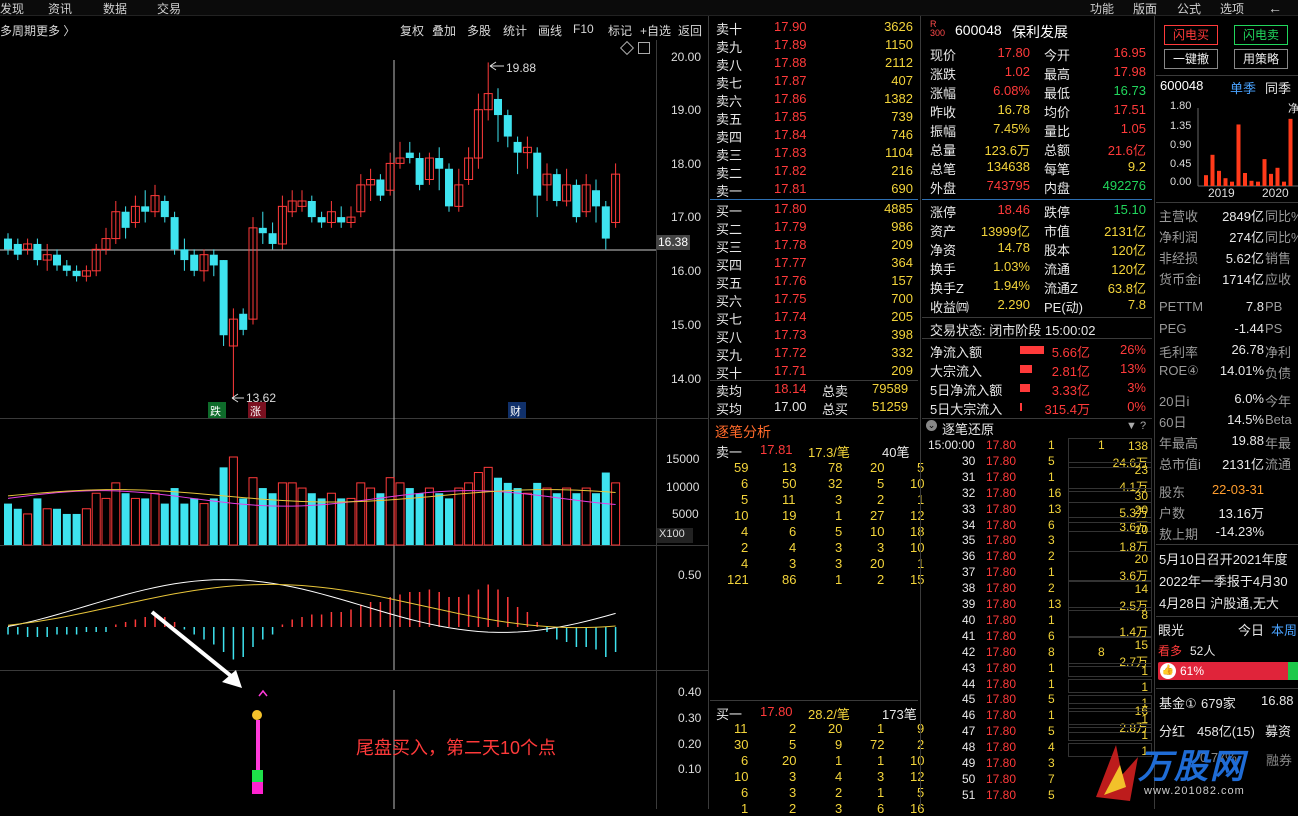 This screenshot has width=1298, height=816. I want to click on ask-row: 卖四 17.84 746, so click(814, 135).